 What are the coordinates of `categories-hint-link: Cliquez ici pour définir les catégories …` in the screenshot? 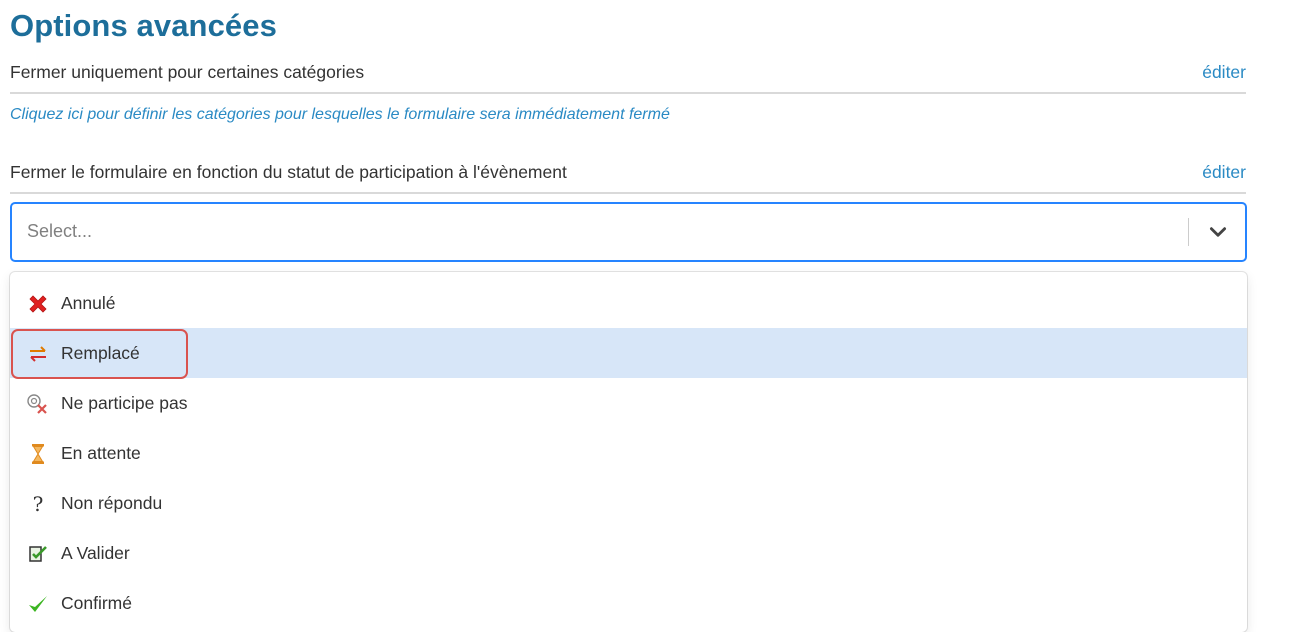 It's located at (340, 115).